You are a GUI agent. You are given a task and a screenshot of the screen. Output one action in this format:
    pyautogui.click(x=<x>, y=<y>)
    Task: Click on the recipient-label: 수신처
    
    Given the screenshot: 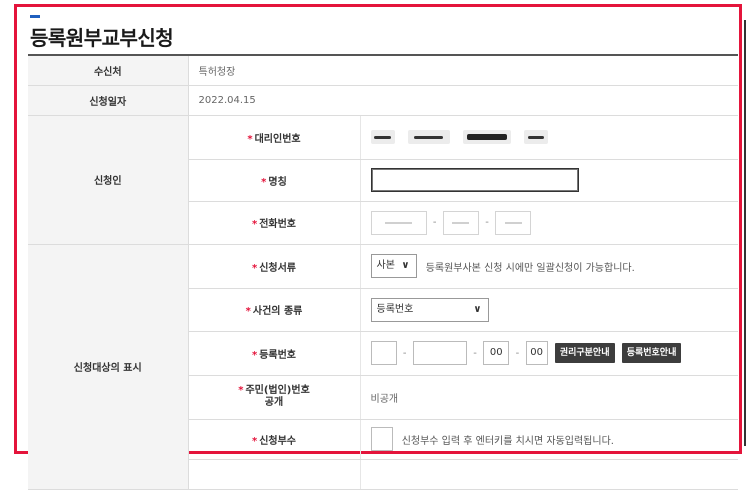 What is the action you would take?
    pyautogui.click(x=108, y=71)
    